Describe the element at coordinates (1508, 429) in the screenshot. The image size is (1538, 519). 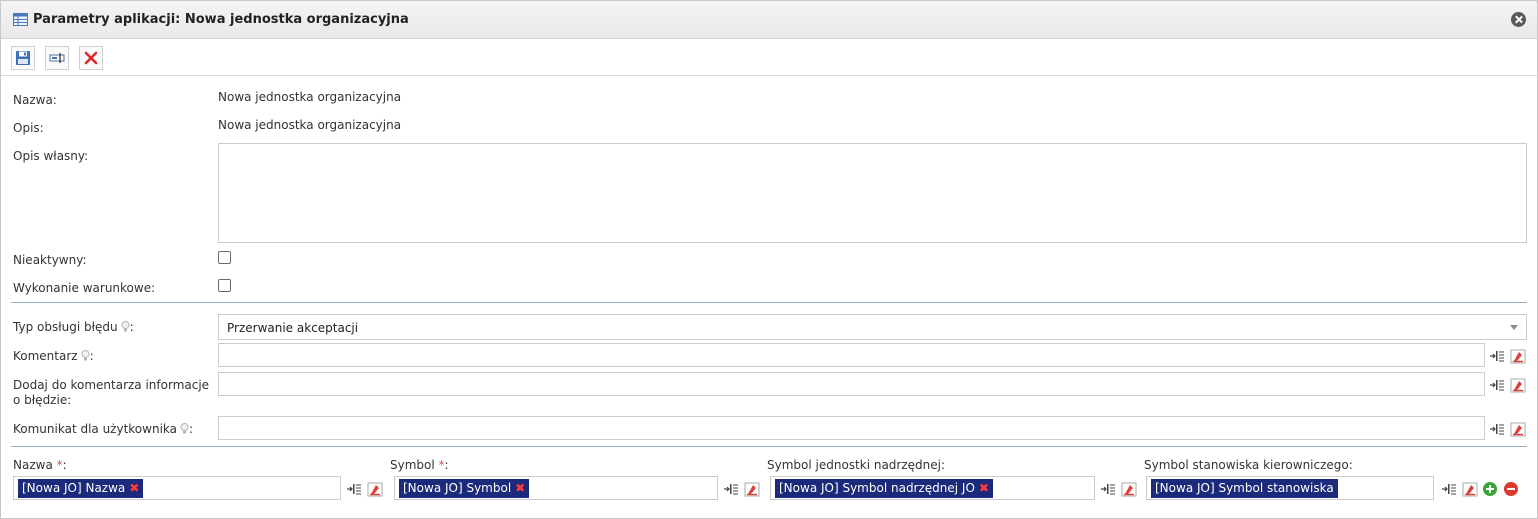
I see `user-message-actions` at that location.